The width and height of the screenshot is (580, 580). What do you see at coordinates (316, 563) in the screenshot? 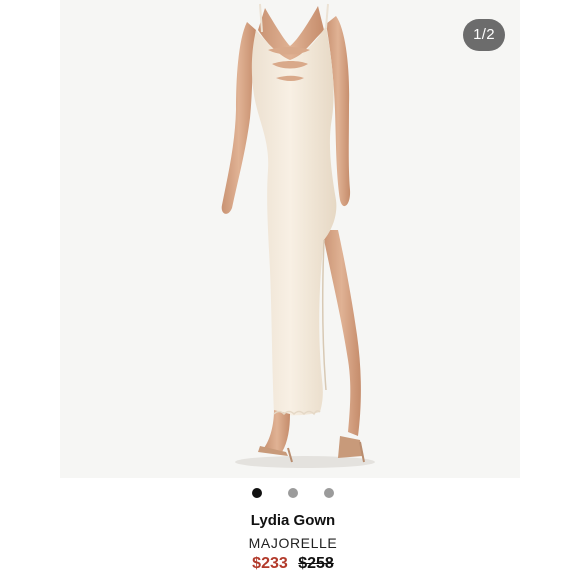
I see `original-price: $258` at bounding box center [316, 563].